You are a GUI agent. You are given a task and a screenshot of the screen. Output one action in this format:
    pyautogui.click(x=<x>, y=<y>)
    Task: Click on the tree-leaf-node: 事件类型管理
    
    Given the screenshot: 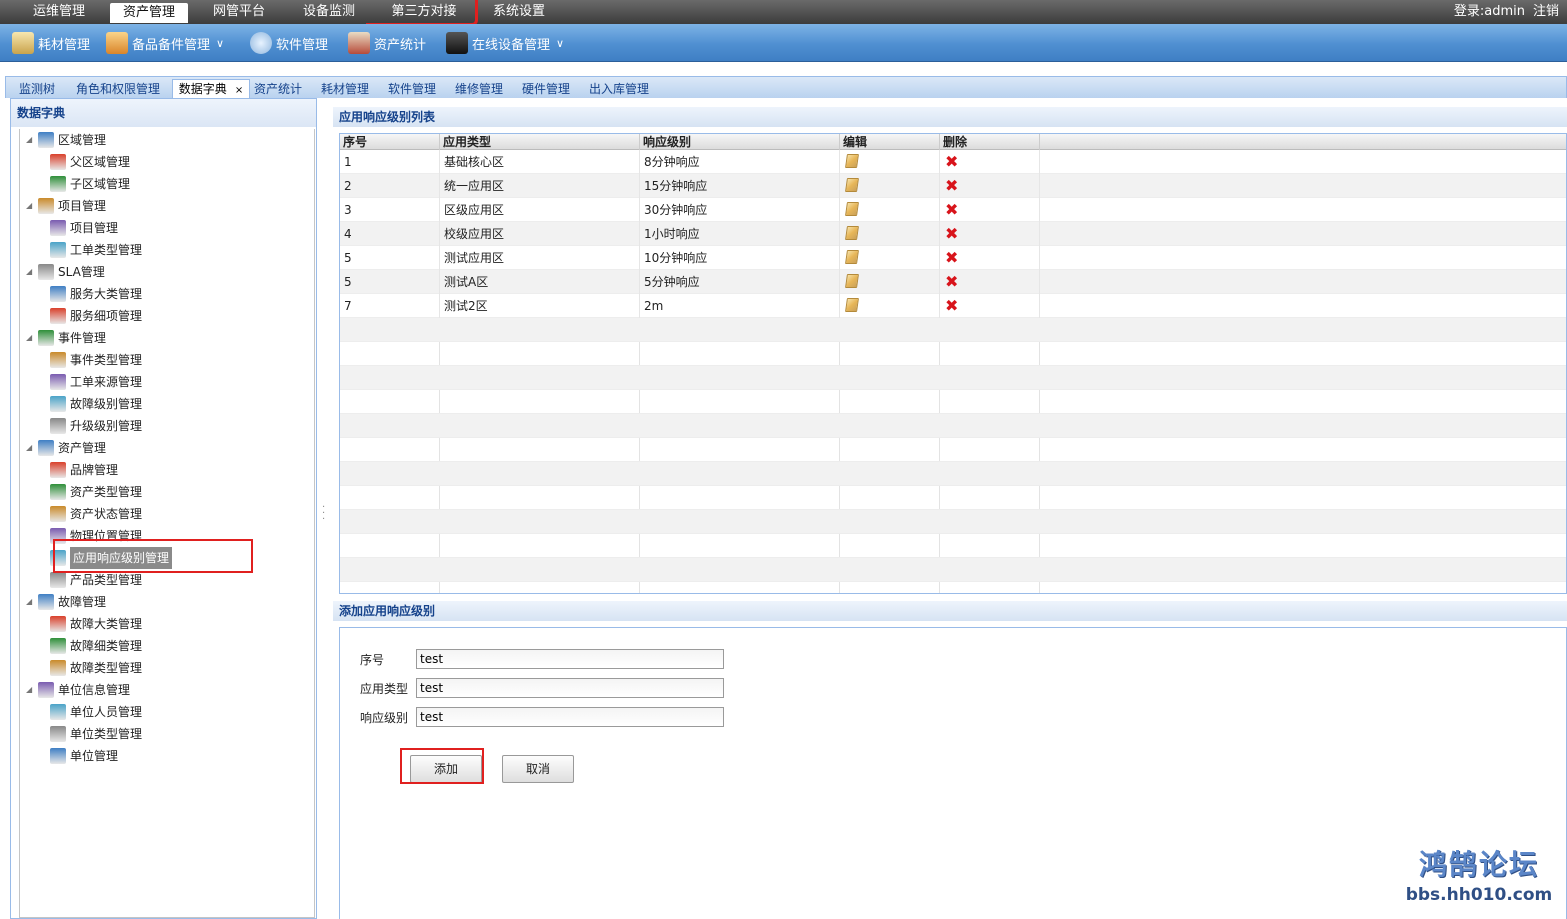 What is the action you would take?
    pyautogui.click(x=96, y=360)
    